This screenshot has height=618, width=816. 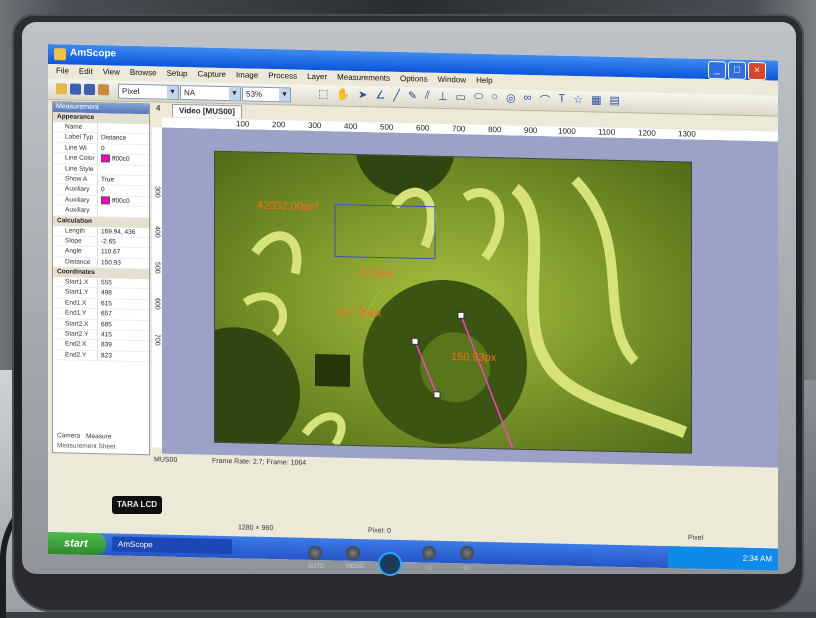 I want to click on property-key: End2.Y, so click(x=76, y=355).